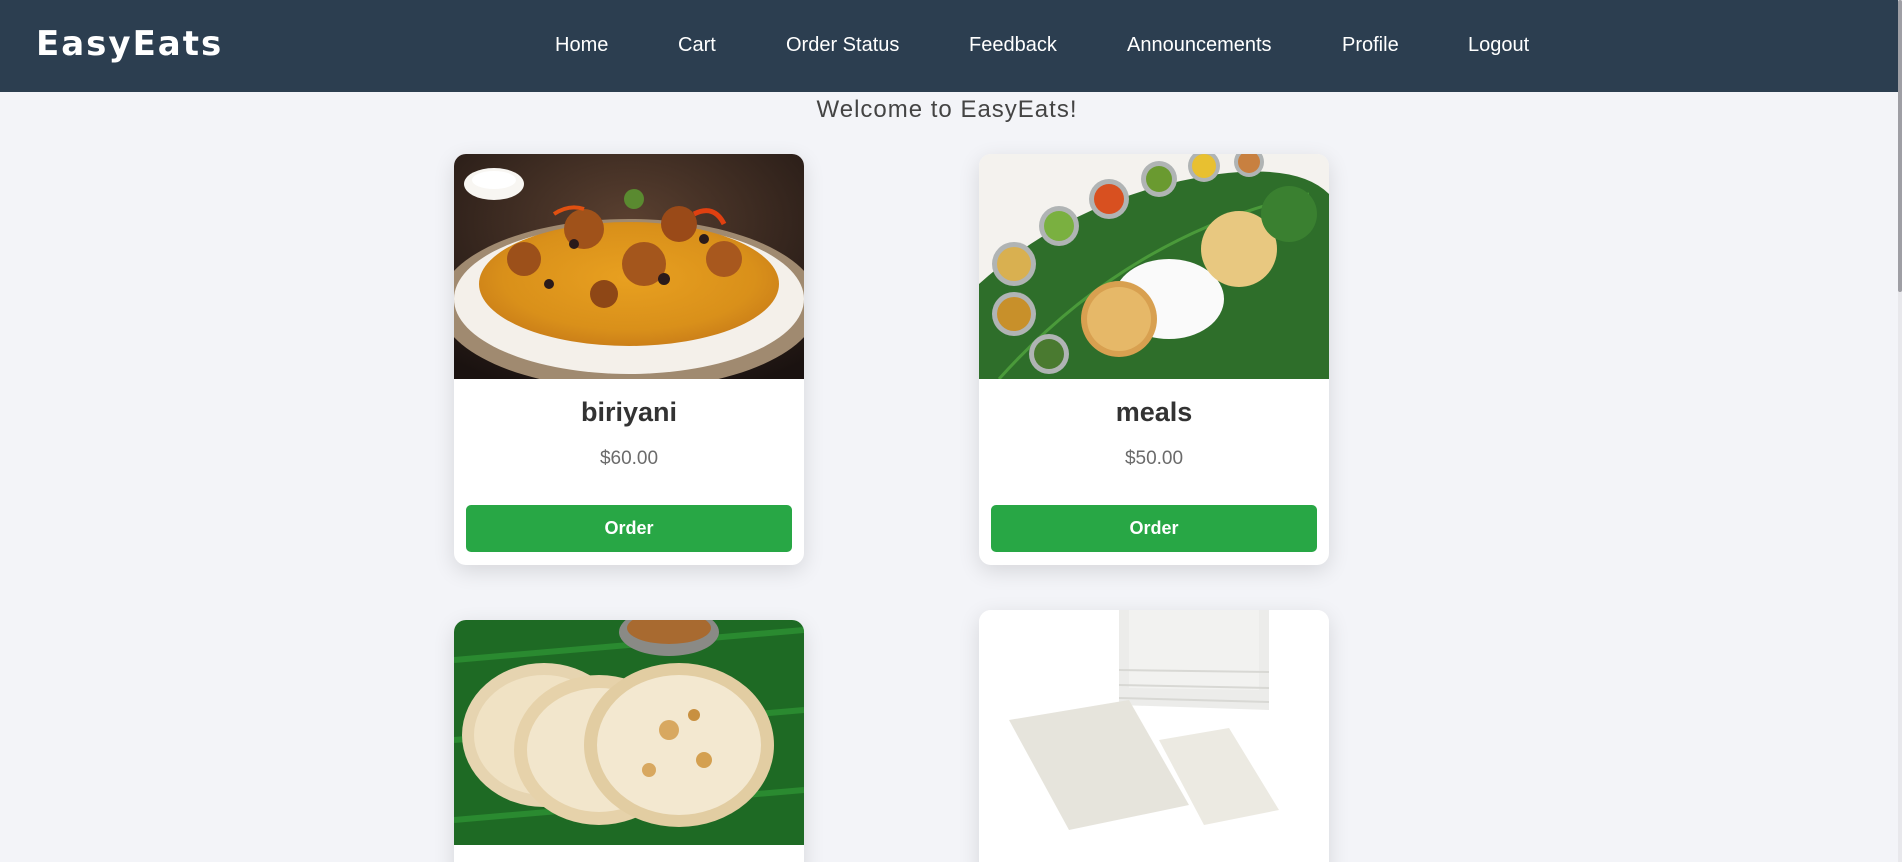 The image size is (1902, 862). I want to click on product-image-parotta, so click(629, 732).